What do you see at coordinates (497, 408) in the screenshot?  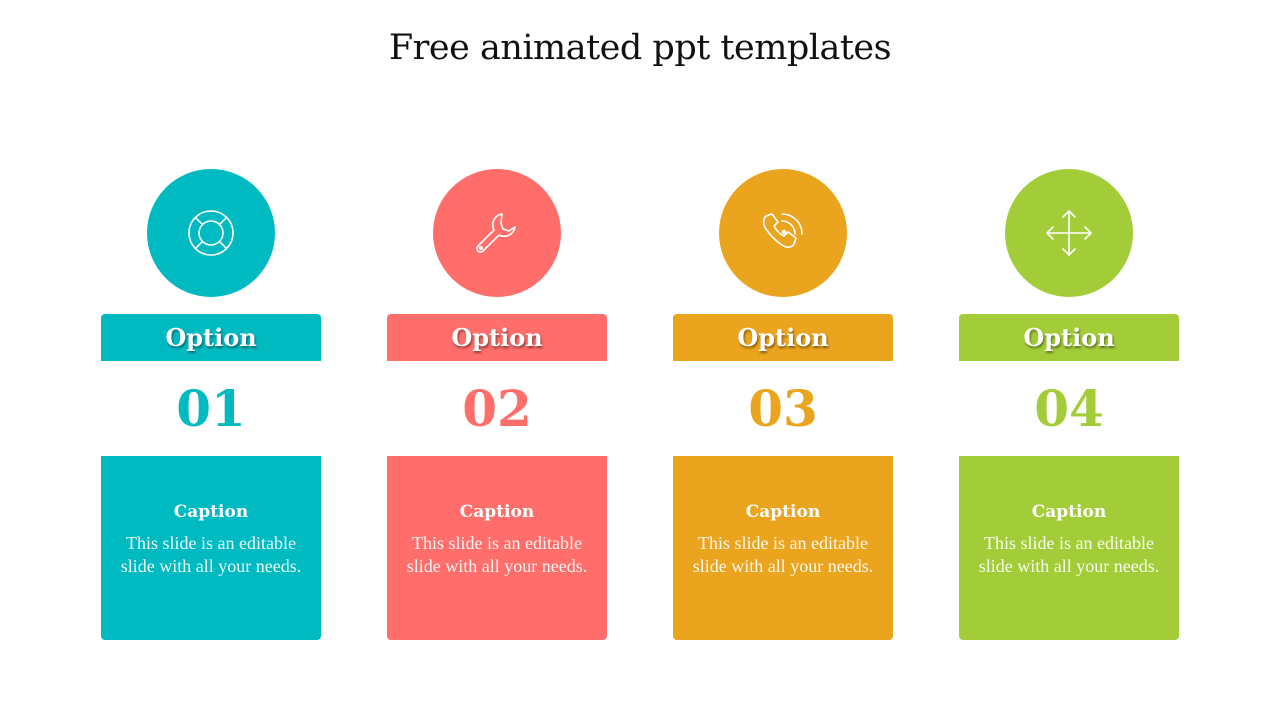 I see `option-number: 02` at bounding box center [497, 408].